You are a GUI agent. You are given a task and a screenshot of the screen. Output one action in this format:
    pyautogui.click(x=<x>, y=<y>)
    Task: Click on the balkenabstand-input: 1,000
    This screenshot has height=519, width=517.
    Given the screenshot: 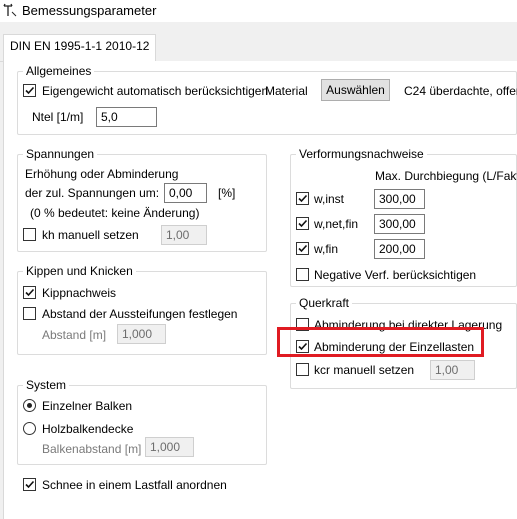 What is the action you would take?
    pyautogui.click(x=169, y=447)
    